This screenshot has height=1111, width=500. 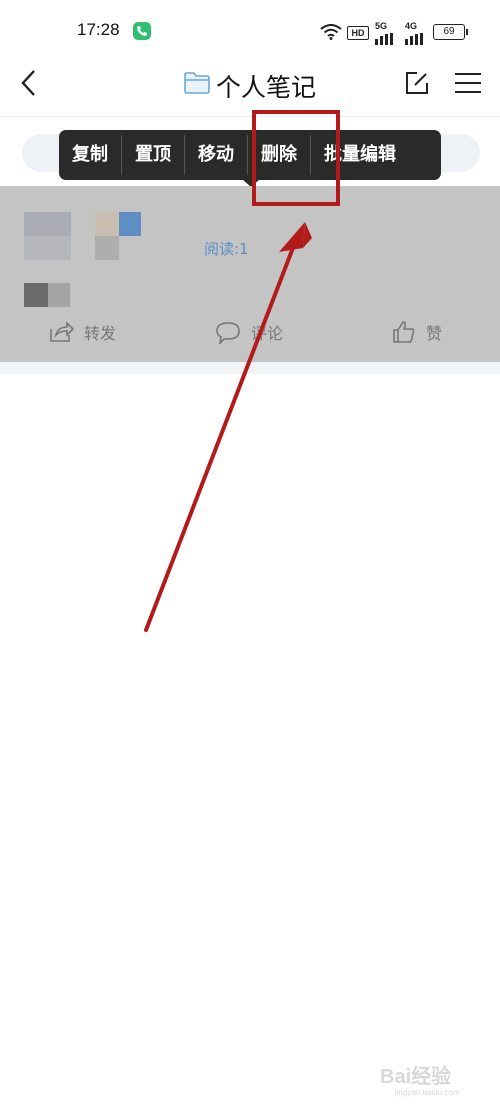 What do you see at coordinates (416, 1077) in the screenshot?
I see `watermark-logo: Bai经验` at bounding box center [416, 1077].